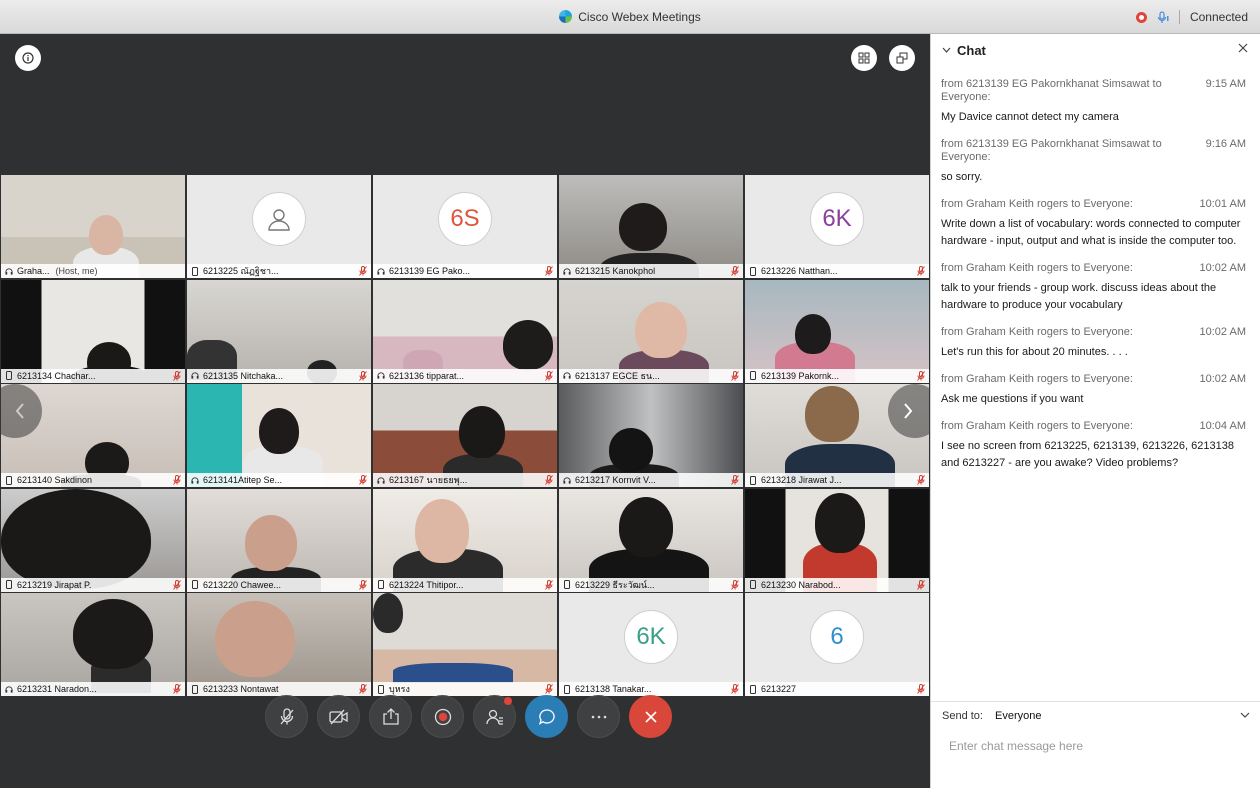  What do you see at coordinates (1141, 17) in the screenshot?
I see `recording-indicator-icon` at bounding box center [1141, 17].